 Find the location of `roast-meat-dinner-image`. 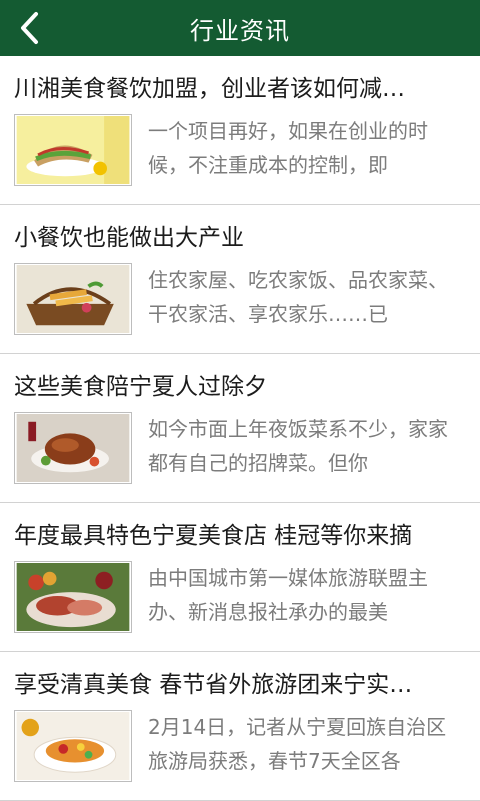

roast-meat-dinner-image is located at coordinates (73, 448).